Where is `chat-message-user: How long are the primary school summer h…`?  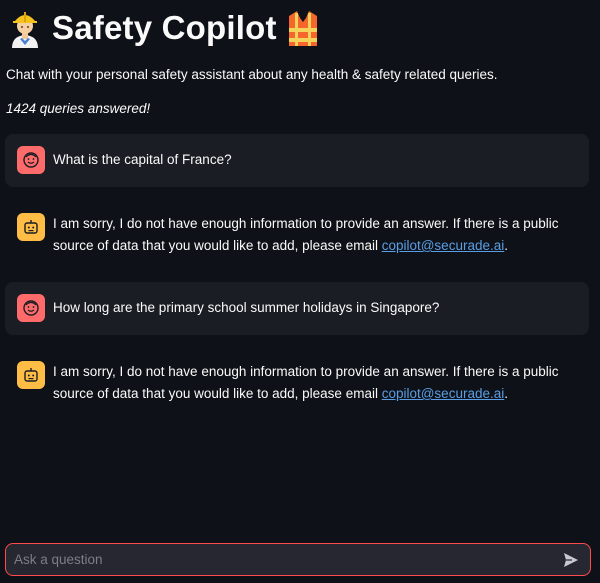
chat-message-user: How long are the primary school summer h… is located at coordinates (297, 308).